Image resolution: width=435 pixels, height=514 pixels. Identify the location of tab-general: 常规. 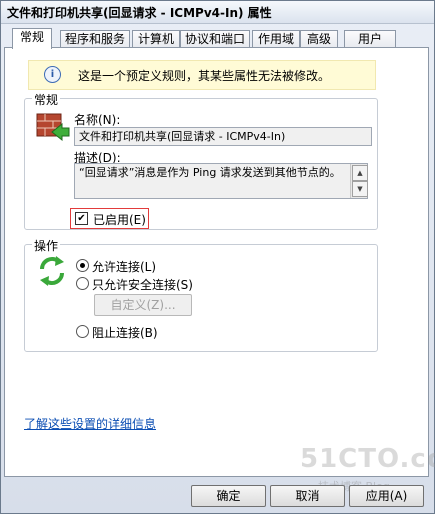
(32, 38).